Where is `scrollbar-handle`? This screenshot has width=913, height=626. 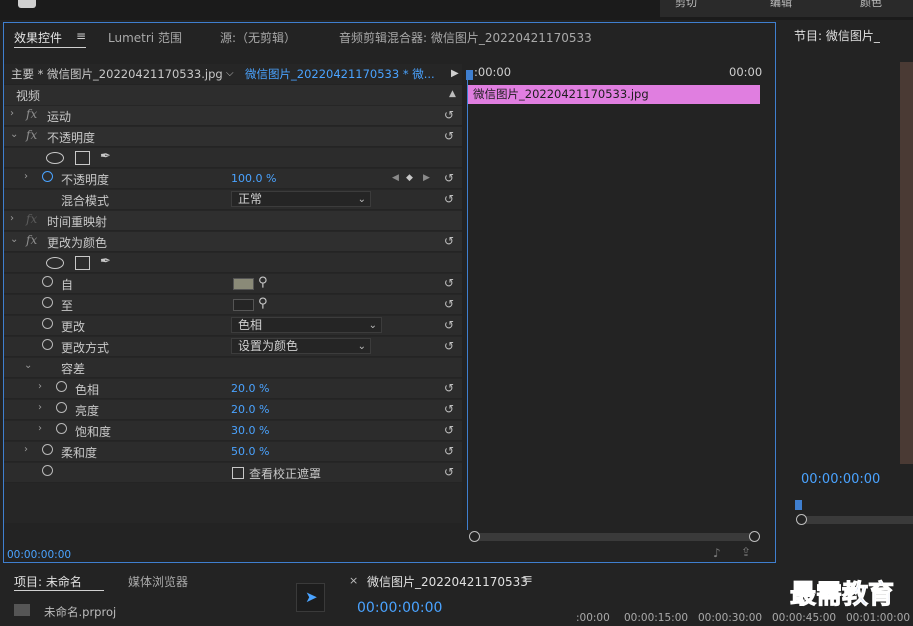 scrollbar-handle is located at coordinates (801, 519).